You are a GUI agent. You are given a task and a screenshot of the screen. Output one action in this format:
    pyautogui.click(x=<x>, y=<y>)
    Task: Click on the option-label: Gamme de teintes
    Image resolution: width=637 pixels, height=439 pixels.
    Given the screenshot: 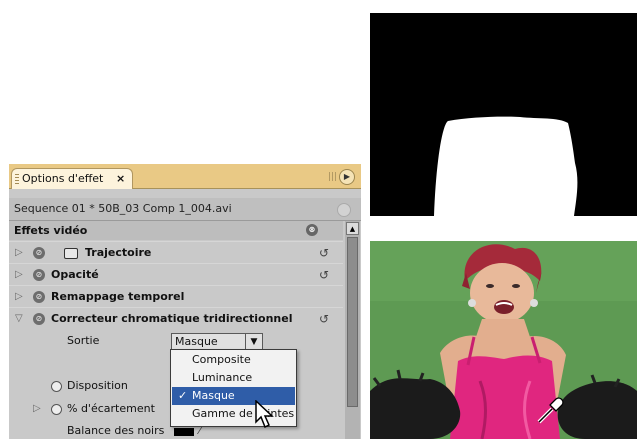 What is the action you would take?
    pyautogui.click(x=243, y=413)
    